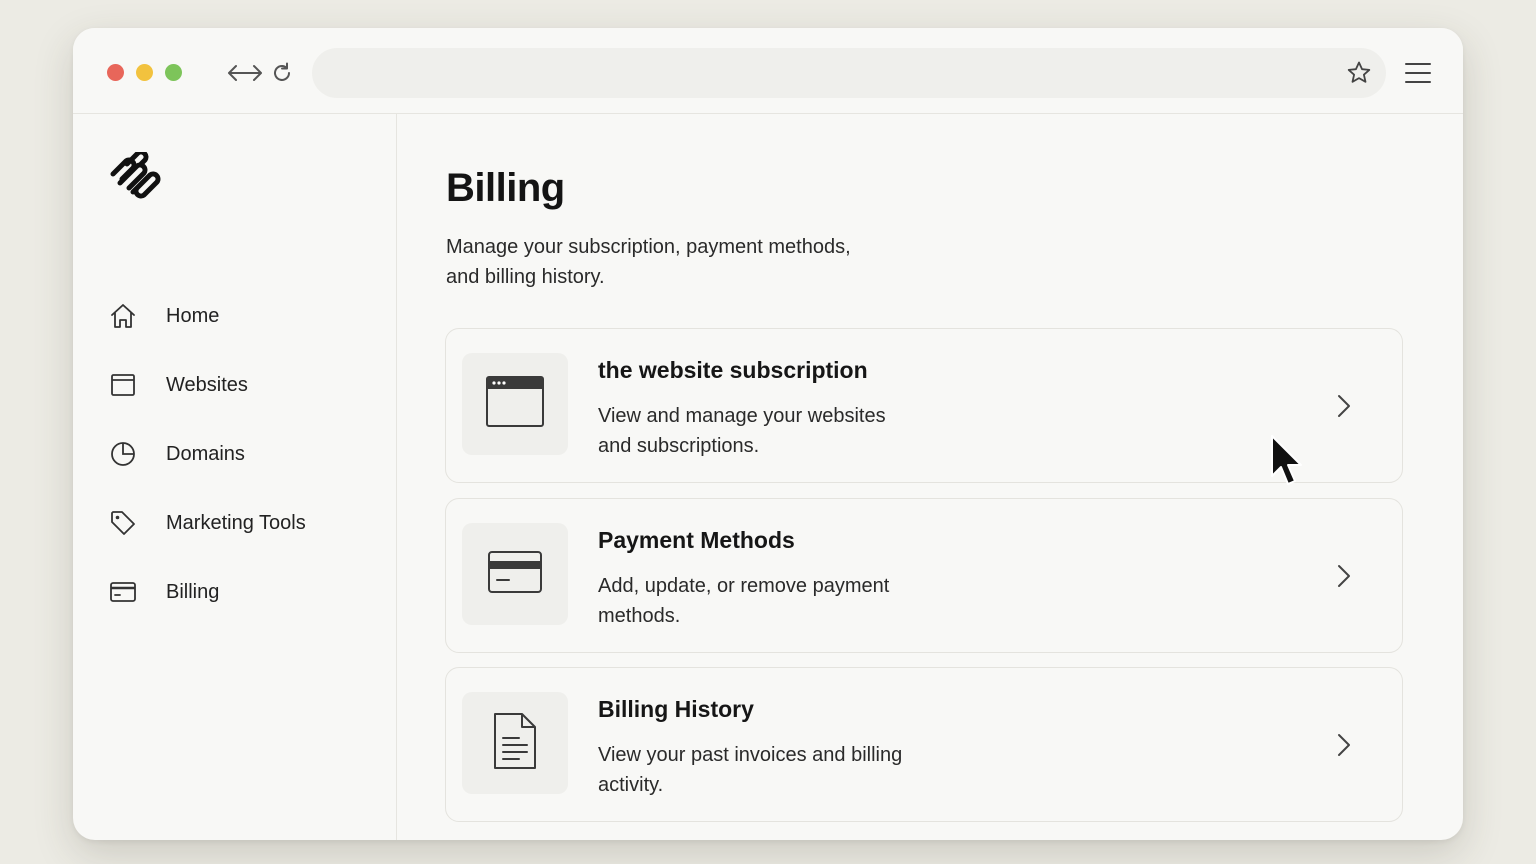 This screenshot has height=864, width=1536. Describe the element at coordinates (207, 384) in the screenshot. I see `sidebar-item-label: Websites` at that location.